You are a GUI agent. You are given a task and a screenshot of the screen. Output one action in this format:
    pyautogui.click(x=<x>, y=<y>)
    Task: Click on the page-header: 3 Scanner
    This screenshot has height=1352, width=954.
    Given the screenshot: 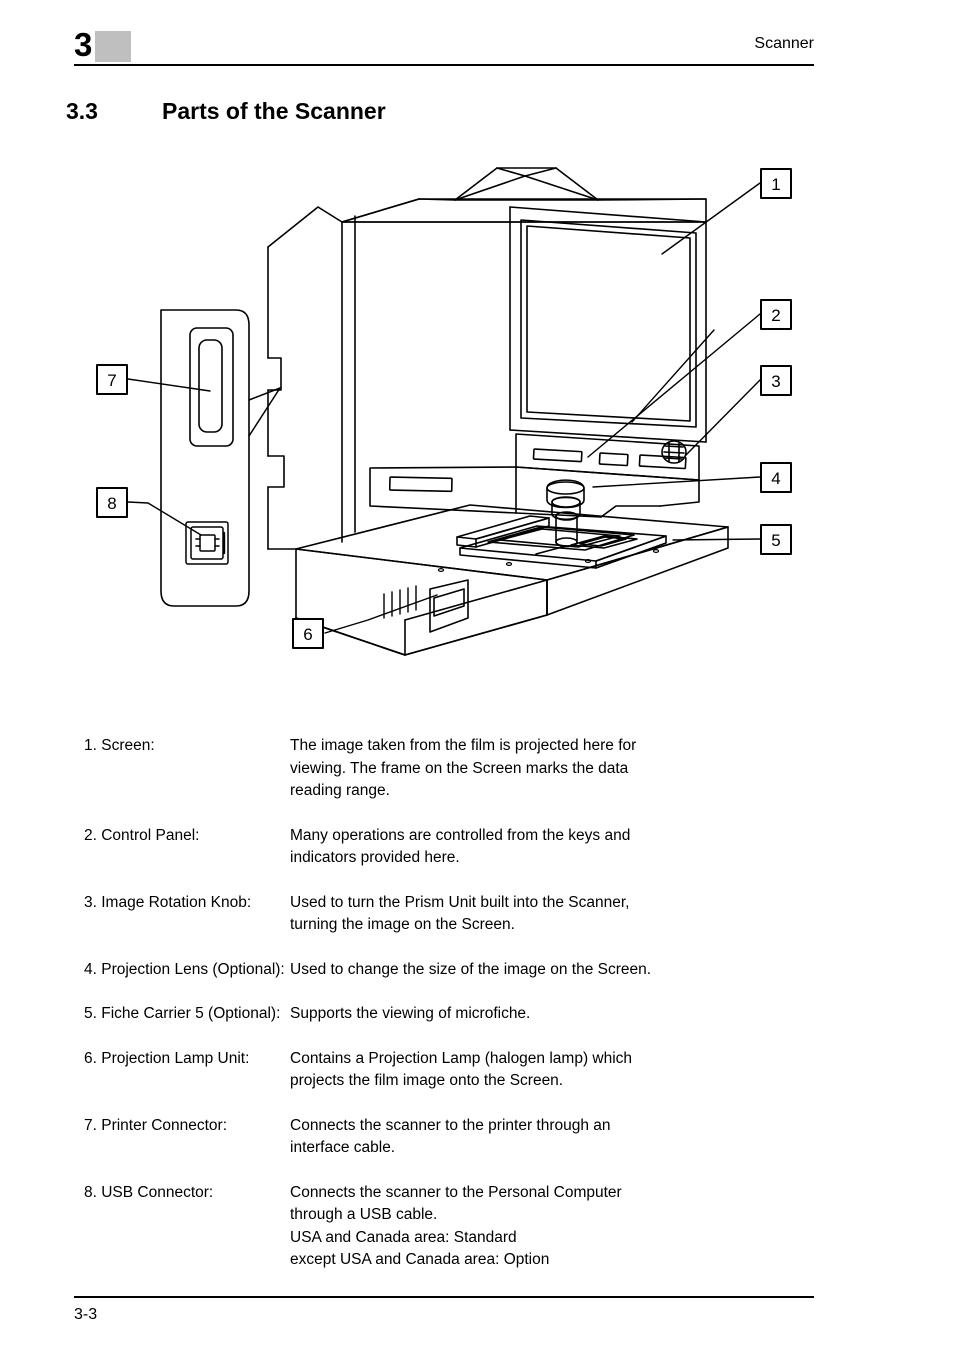 What is the action you would take?
    pyautogui.click(x=477, y=40)
    